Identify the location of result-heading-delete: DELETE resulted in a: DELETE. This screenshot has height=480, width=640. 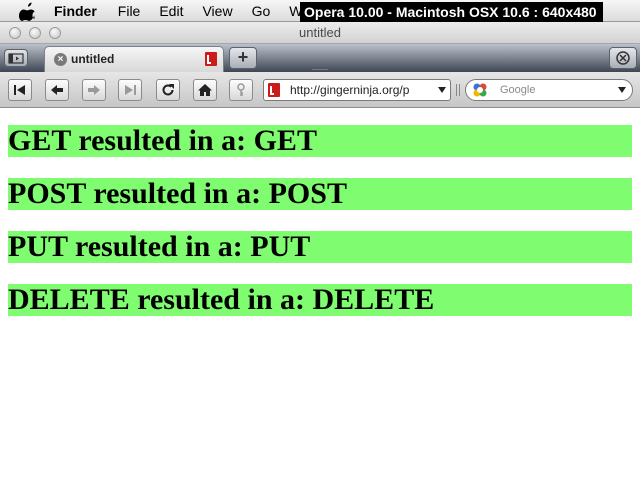
(320, 300).